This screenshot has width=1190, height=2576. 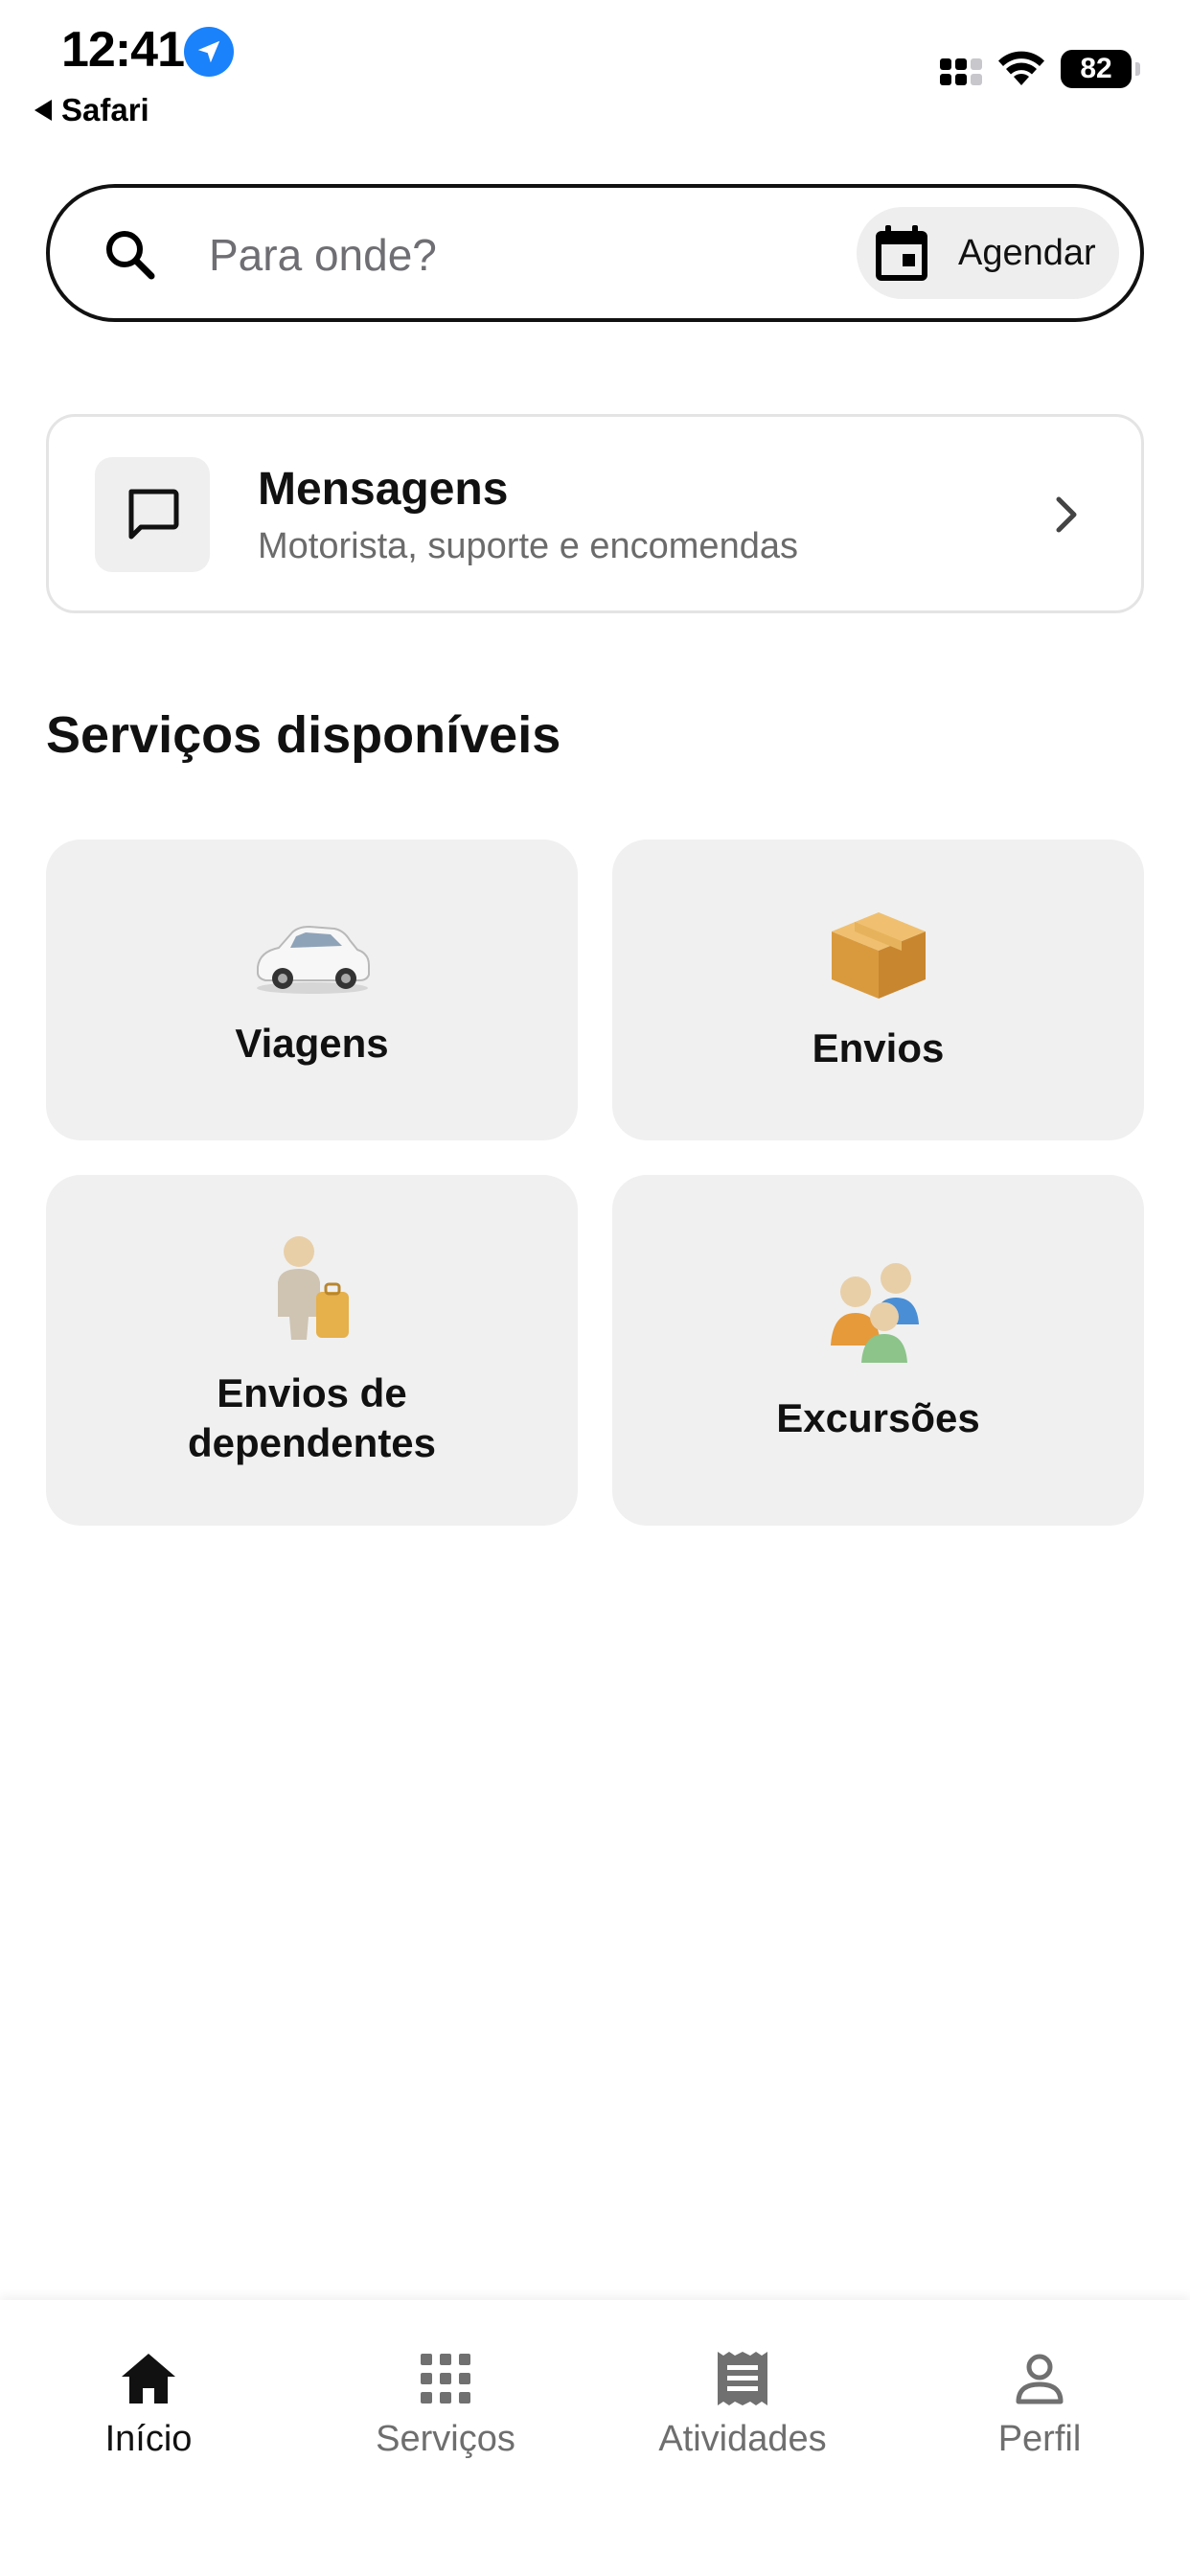 What do you see at coordinates (313, 959) in the screenshot?
I see `car-icon` at bounding box center [313, 959].